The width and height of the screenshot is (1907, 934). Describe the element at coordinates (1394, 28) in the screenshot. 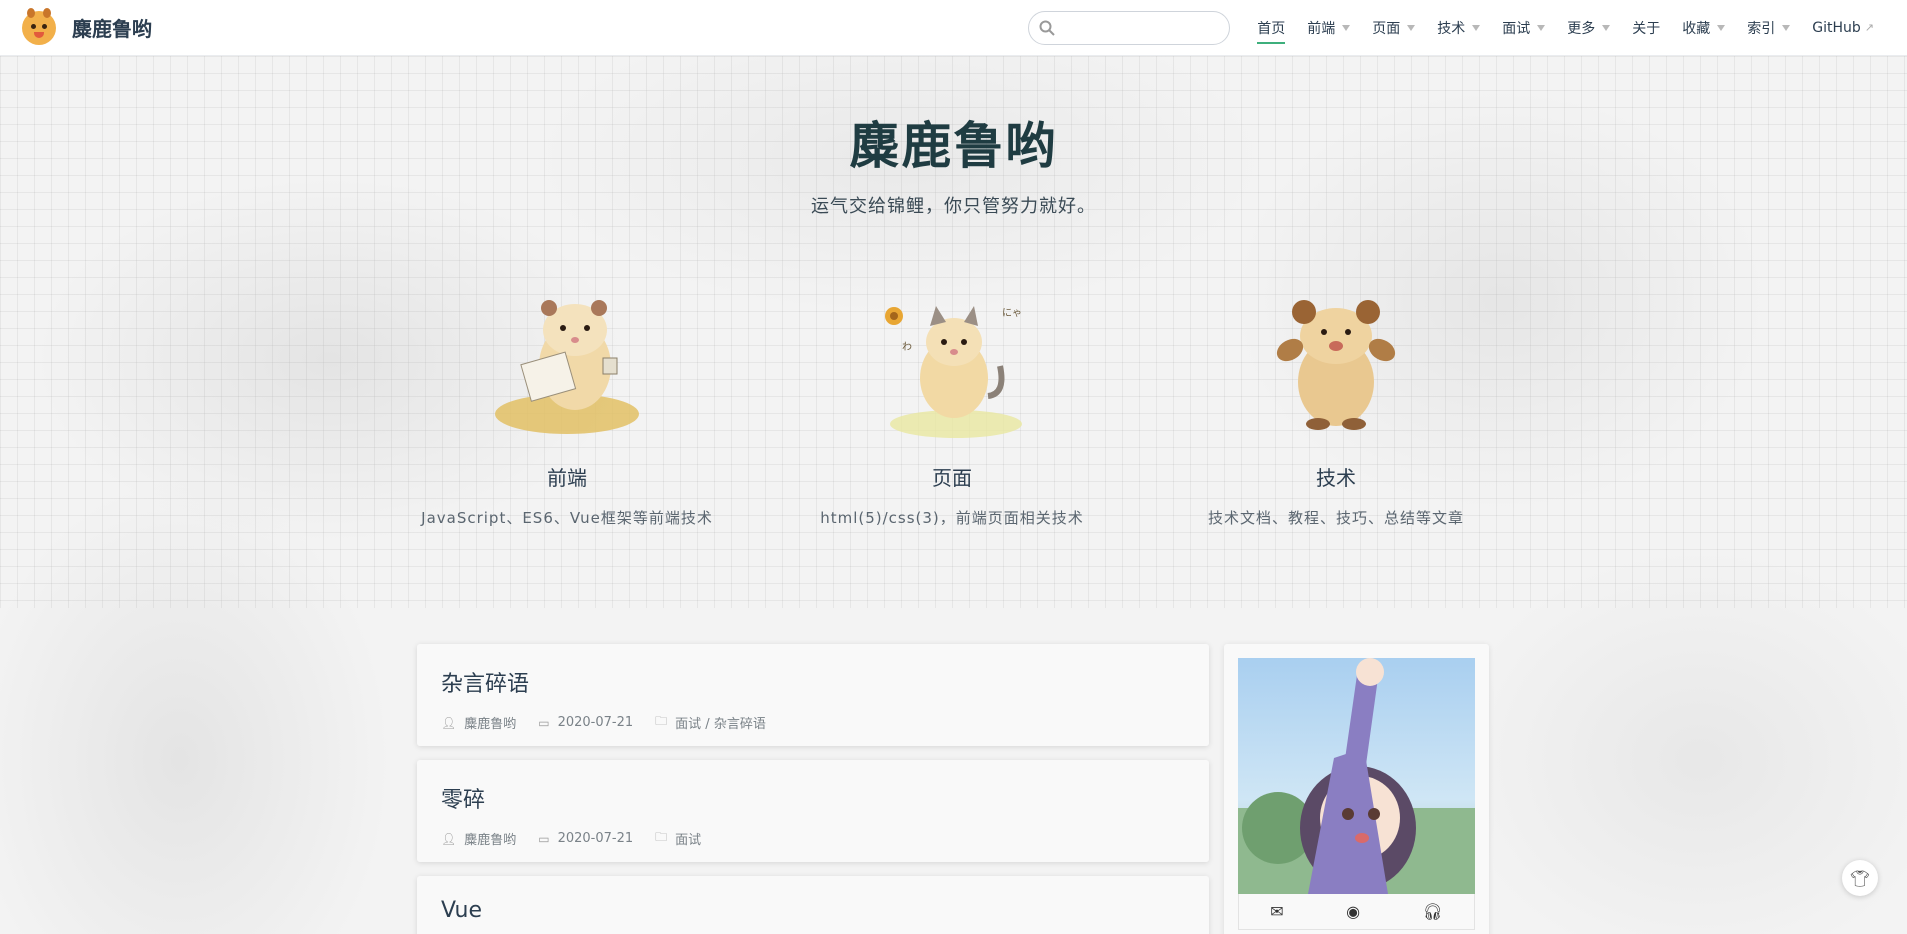

I see `nav-pages: 页面` at that location.